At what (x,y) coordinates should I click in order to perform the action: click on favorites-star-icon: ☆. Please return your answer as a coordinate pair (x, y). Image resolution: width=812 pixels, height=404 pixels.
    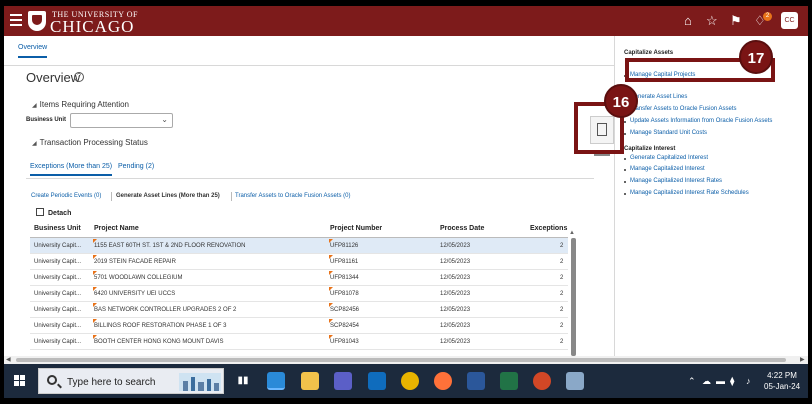
    Looking at the image, I should click on (712, 20).